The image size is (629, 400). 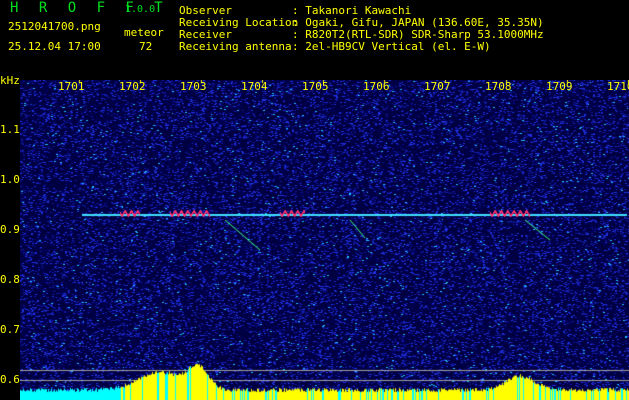 What do you see at coordinates (144, 32) in the screenshot?
I see `meteor-label: meteor` at bounding box center [144, 32].